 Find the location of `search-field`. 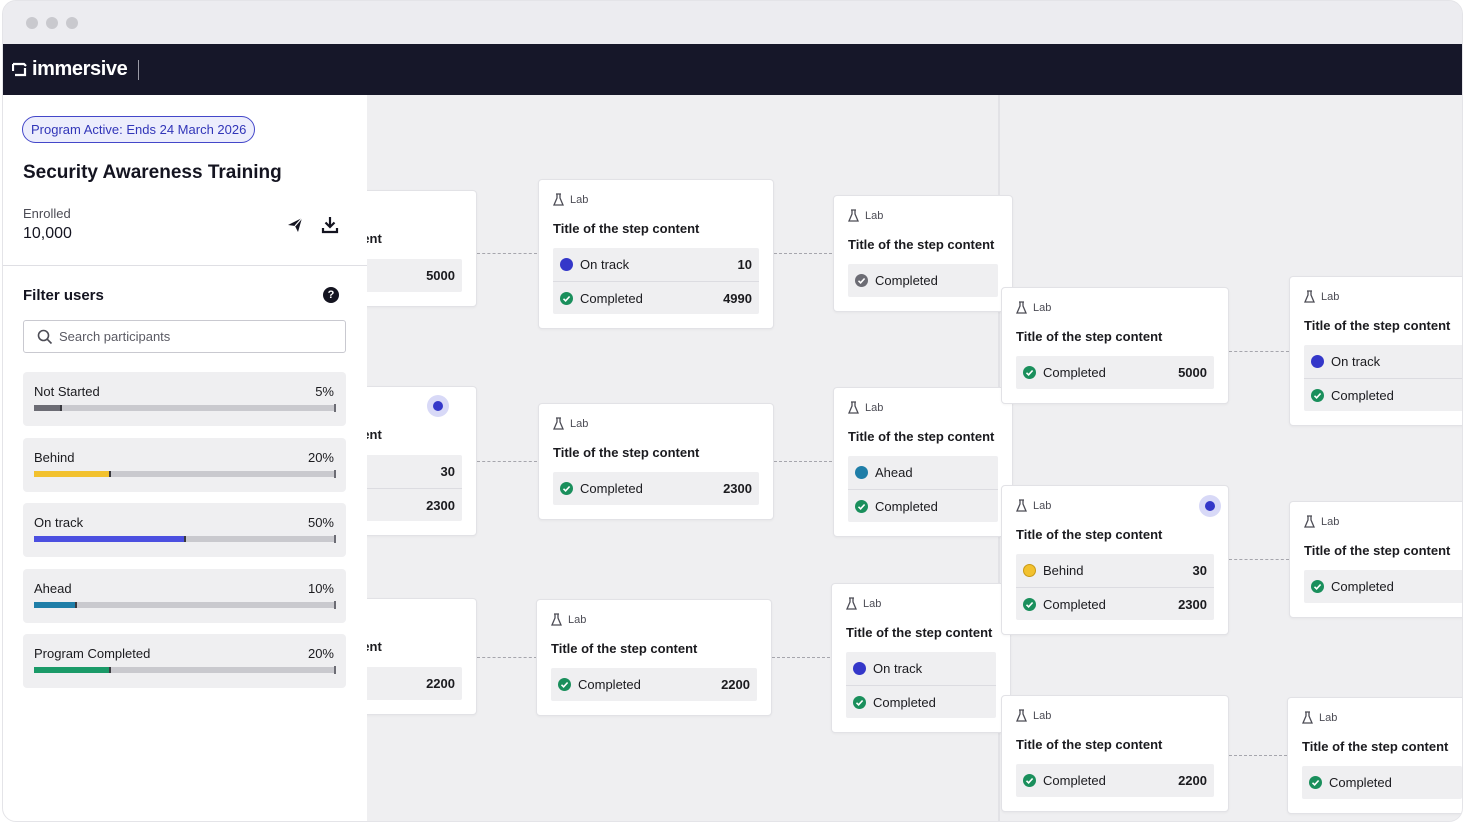

search-field is located at coordinates (184, 336).